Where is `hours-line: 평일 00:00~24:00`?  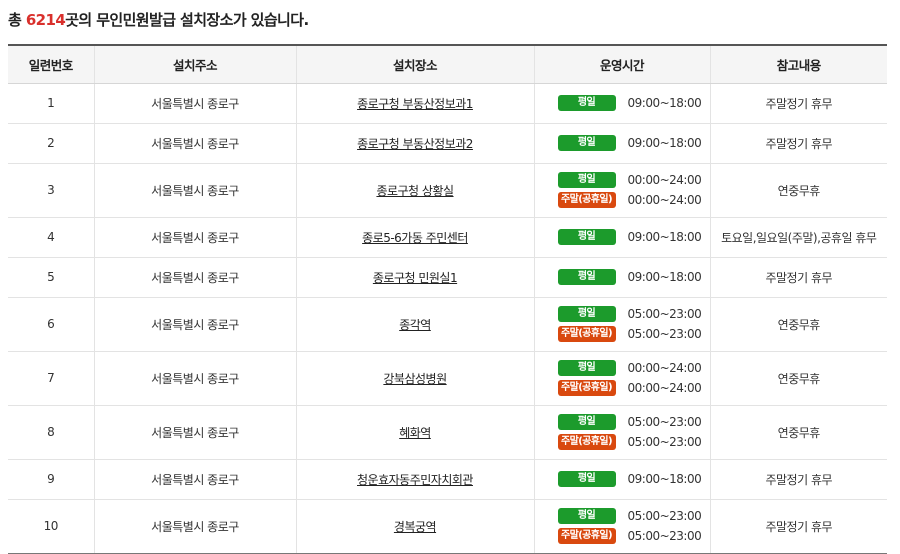 hours-line: 평일 00:00~24:00 is located at coordinates (633, 180).